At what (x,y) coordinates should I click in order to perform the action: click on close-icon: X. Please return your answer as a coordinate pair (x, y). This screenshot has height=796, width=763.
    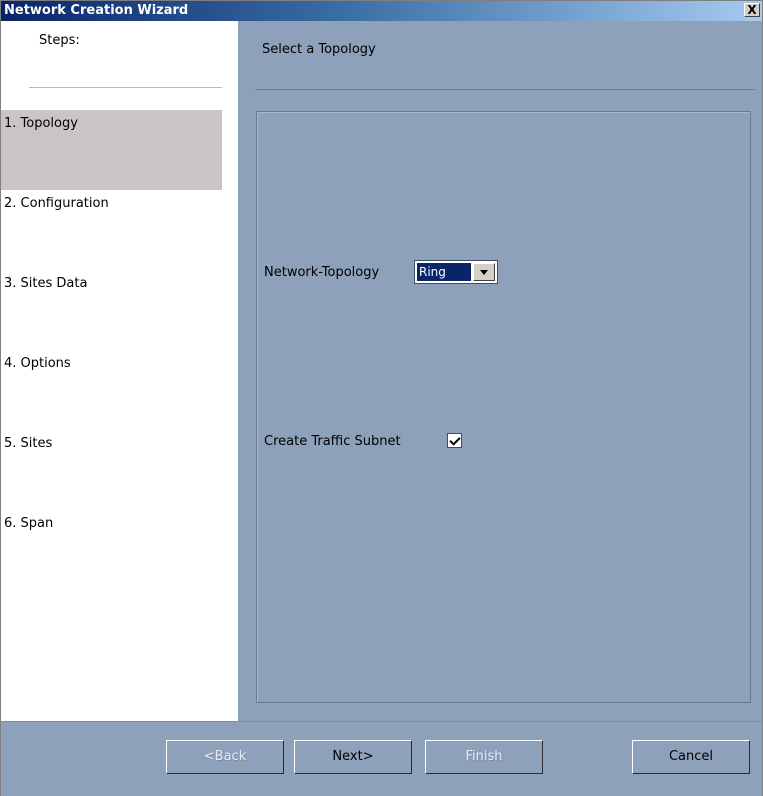
    Looking at the image, I should click on (752, 10).